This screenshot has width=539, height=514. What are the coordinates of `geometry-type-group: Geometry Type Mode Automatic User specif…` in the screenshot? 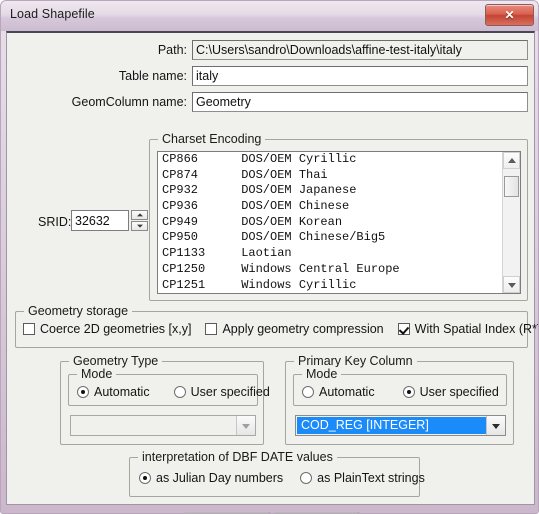 It's located at (165, 399).